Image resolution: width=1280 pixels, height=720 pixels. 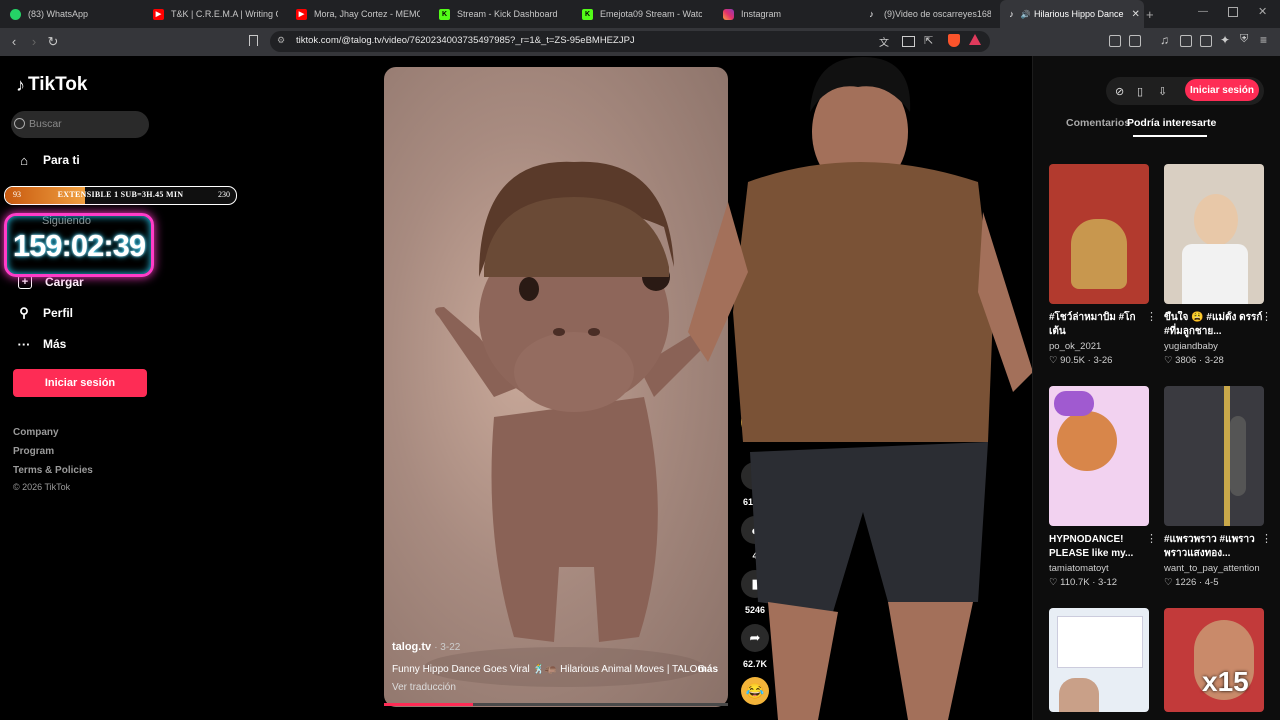 What do you see at coordinates (25, 282) in the screenshot?
I see `upload-icon: +` at bounding box center [25, 282].